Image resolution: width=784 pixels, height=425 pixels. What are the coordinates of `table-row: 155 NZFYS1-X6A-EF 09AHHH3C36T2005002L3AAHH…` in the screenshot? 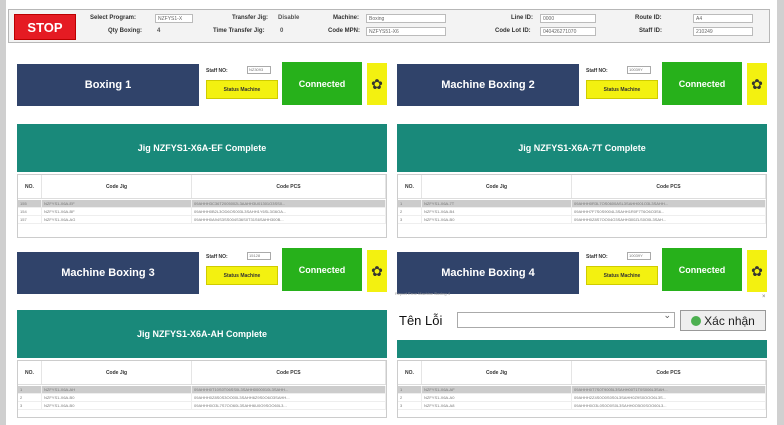 It's located at (202, 204).